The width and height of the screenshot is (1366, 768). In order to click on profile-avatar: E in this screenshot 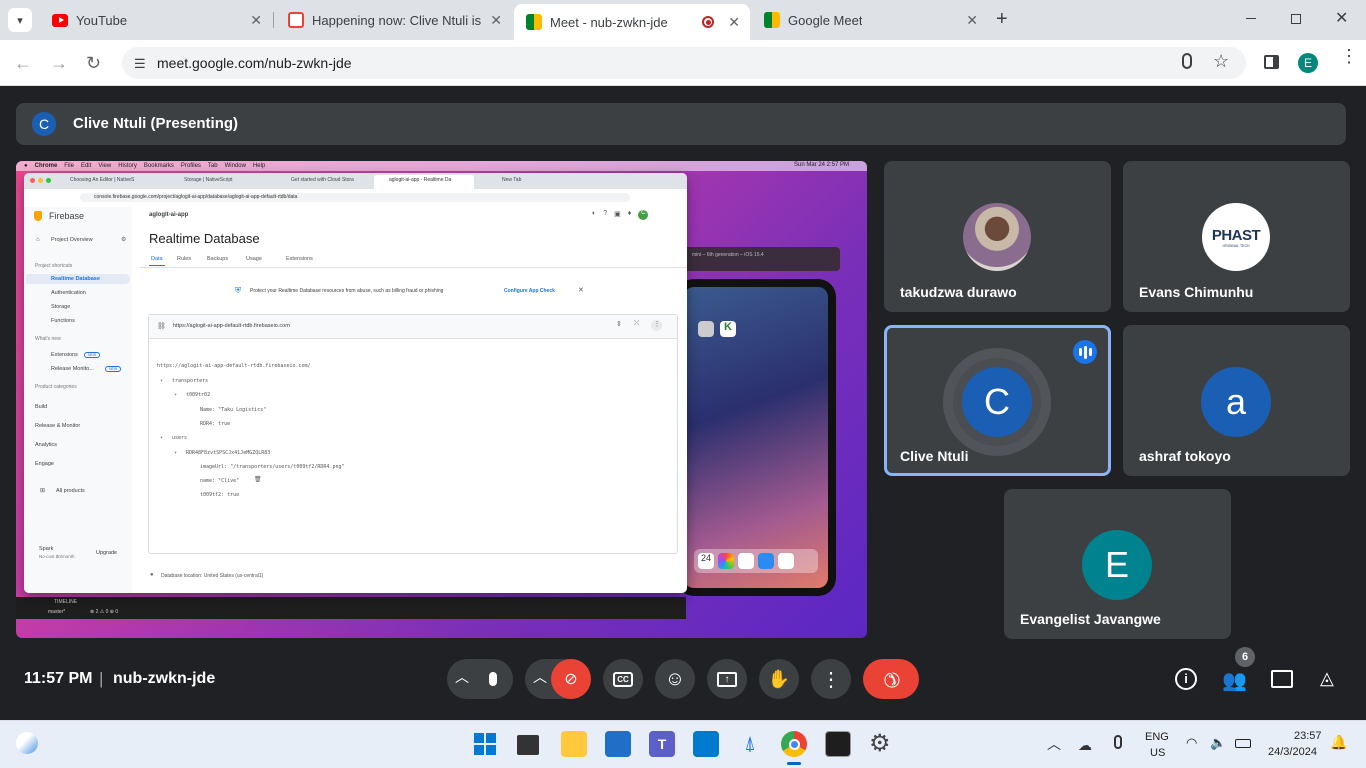, I will do `click(1308, 63)`.